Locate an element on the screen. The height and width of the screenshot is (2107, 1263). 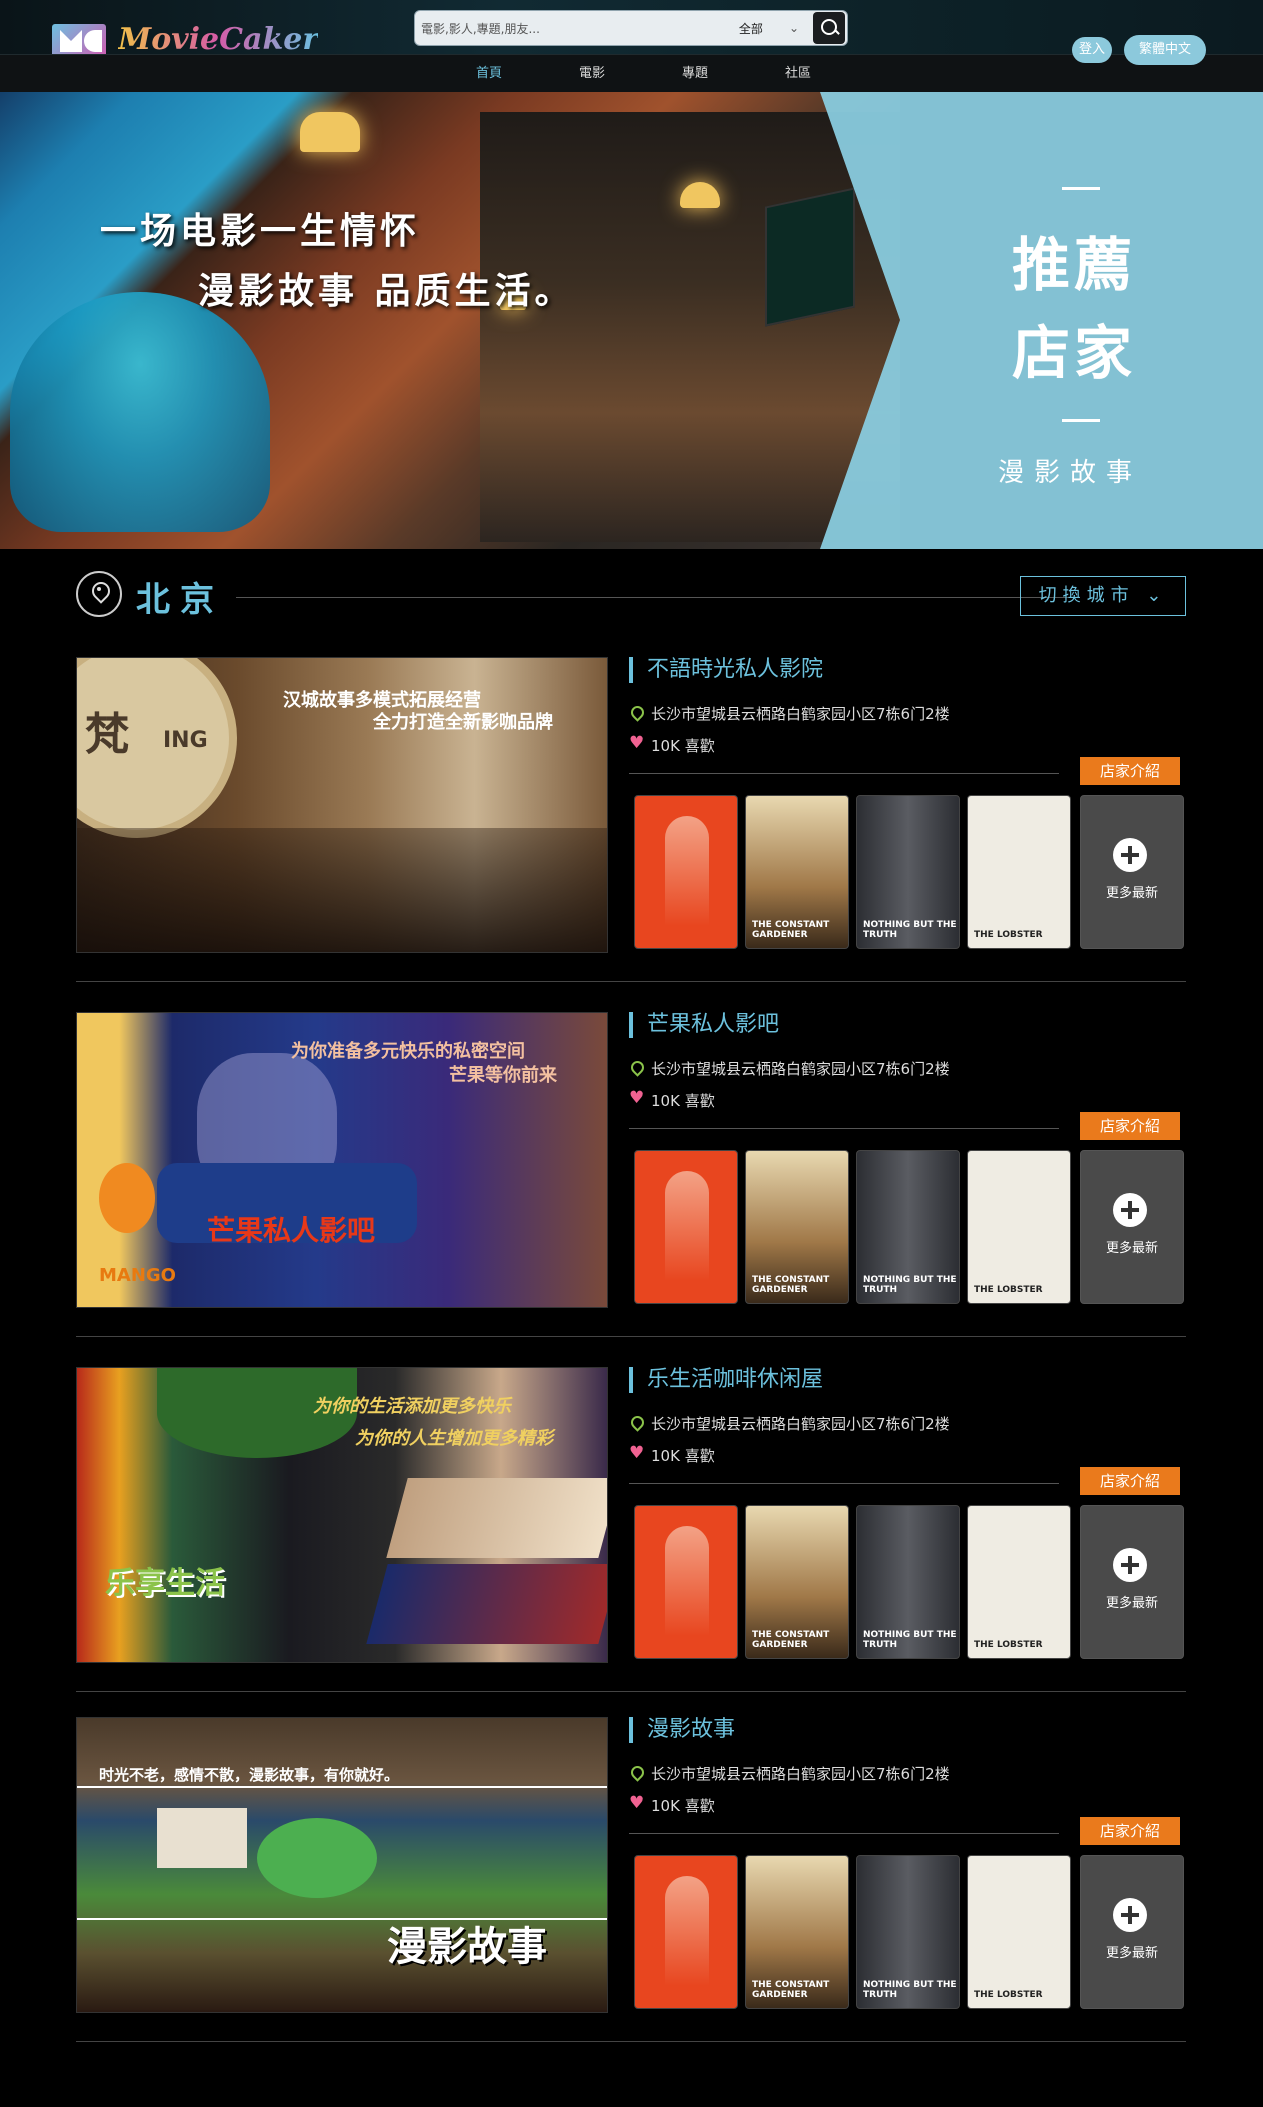
cover-text: 全力打造全新影咖品牌 is located at coordinates (463, 722).